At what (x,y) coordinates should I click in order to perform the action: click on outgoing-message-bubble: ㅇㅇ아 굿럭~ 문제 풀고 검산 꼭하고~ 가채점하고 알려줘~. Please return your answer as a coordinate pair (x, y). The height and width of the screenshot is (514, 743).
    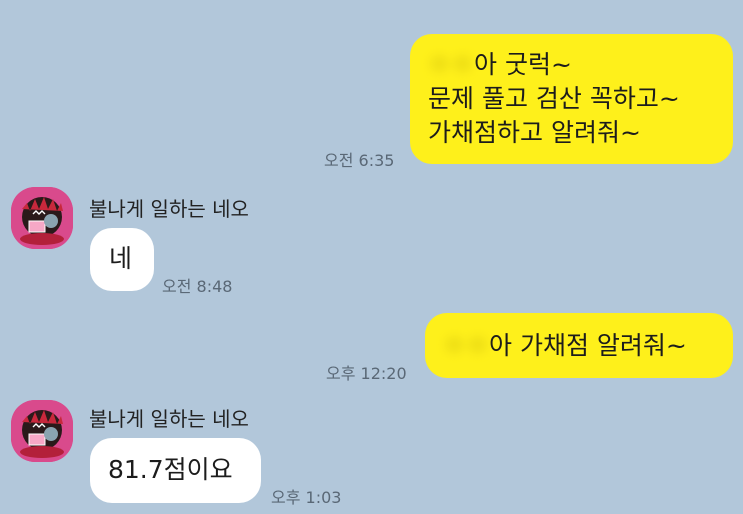
    Looking at the image, I should click on (571, 99).